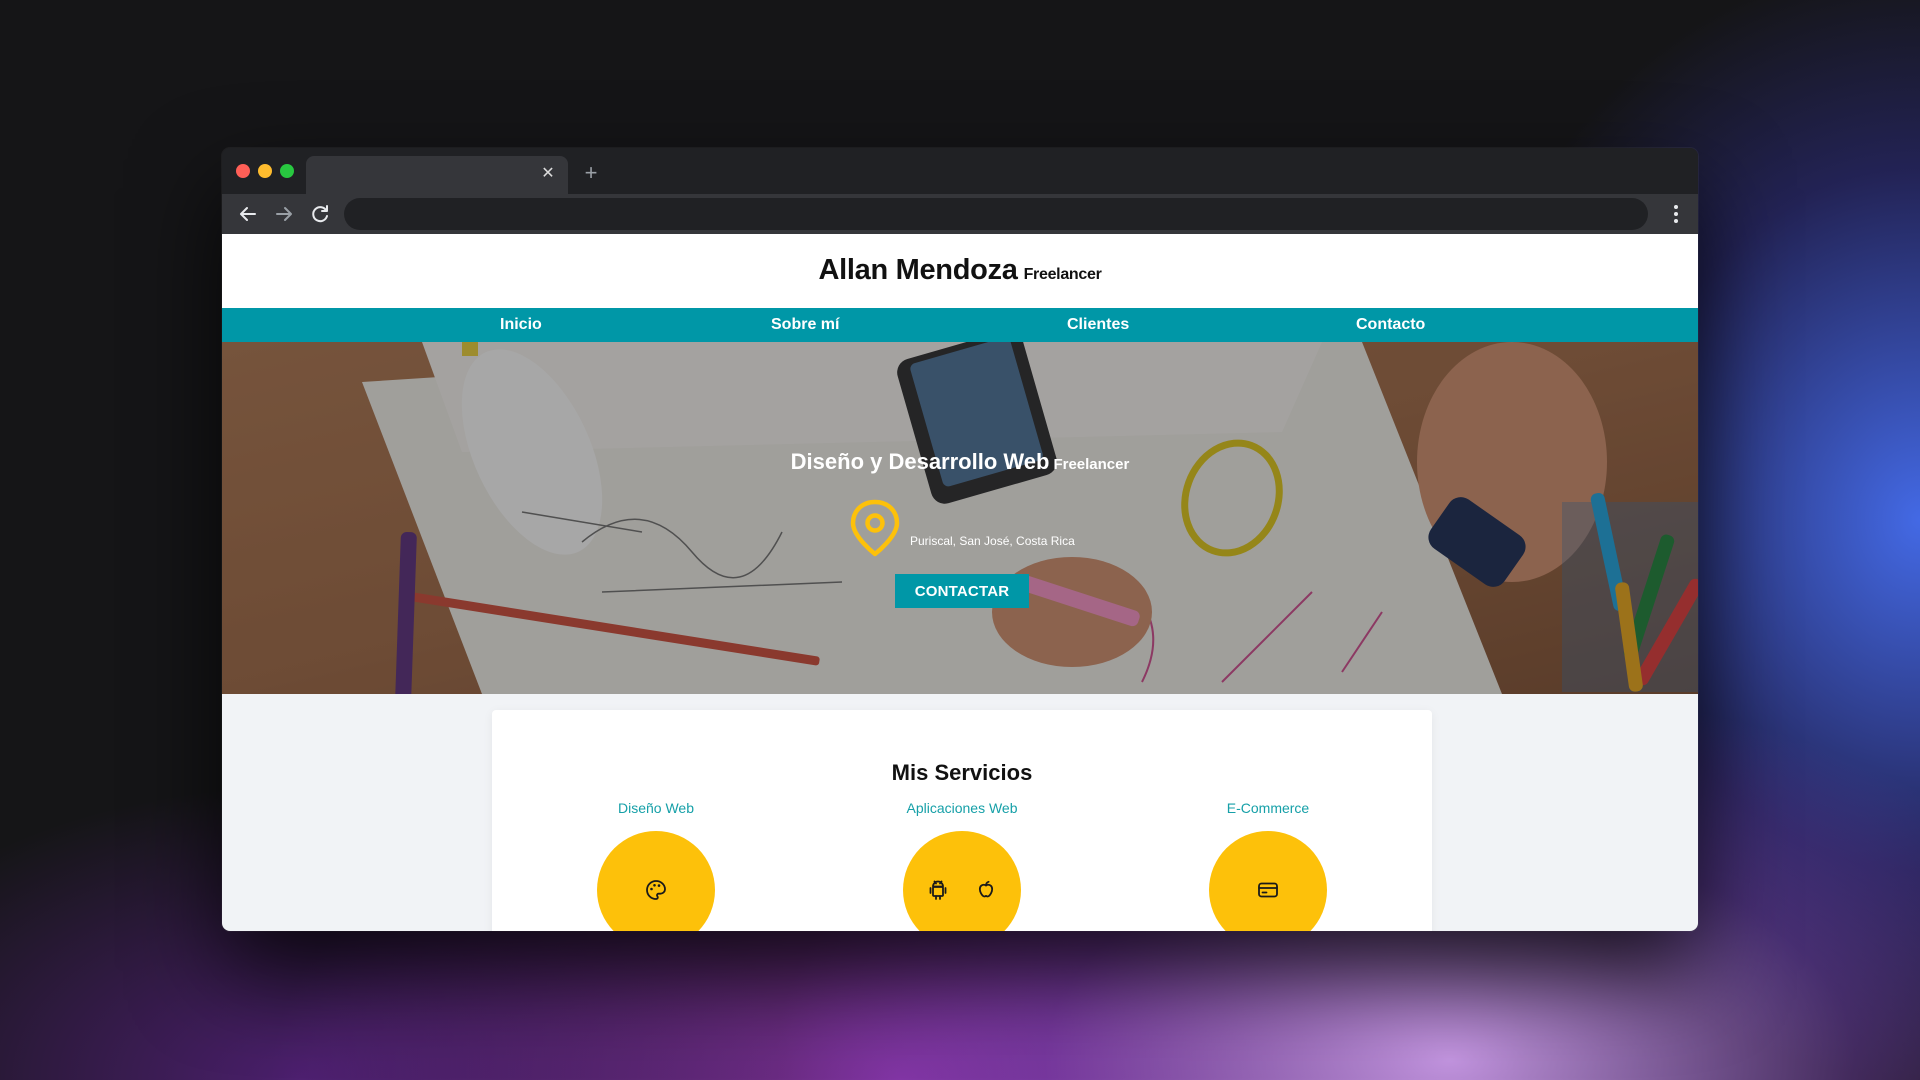 The width and height of the screenshot is (1920, 1080). What do you see at coordinates (875, 528) in the screenshot?
I see `location-pin-icon` at bounding box center [875, 528].